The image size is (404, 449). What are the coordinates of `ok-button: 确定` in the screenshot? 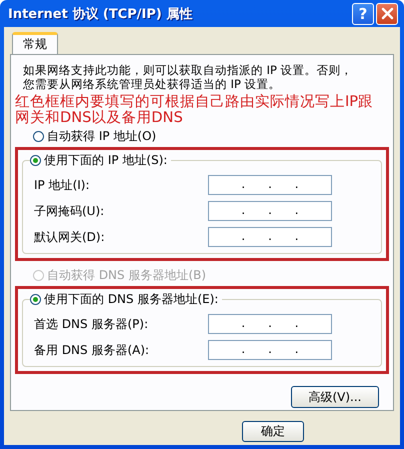 It's located at (273, 431).